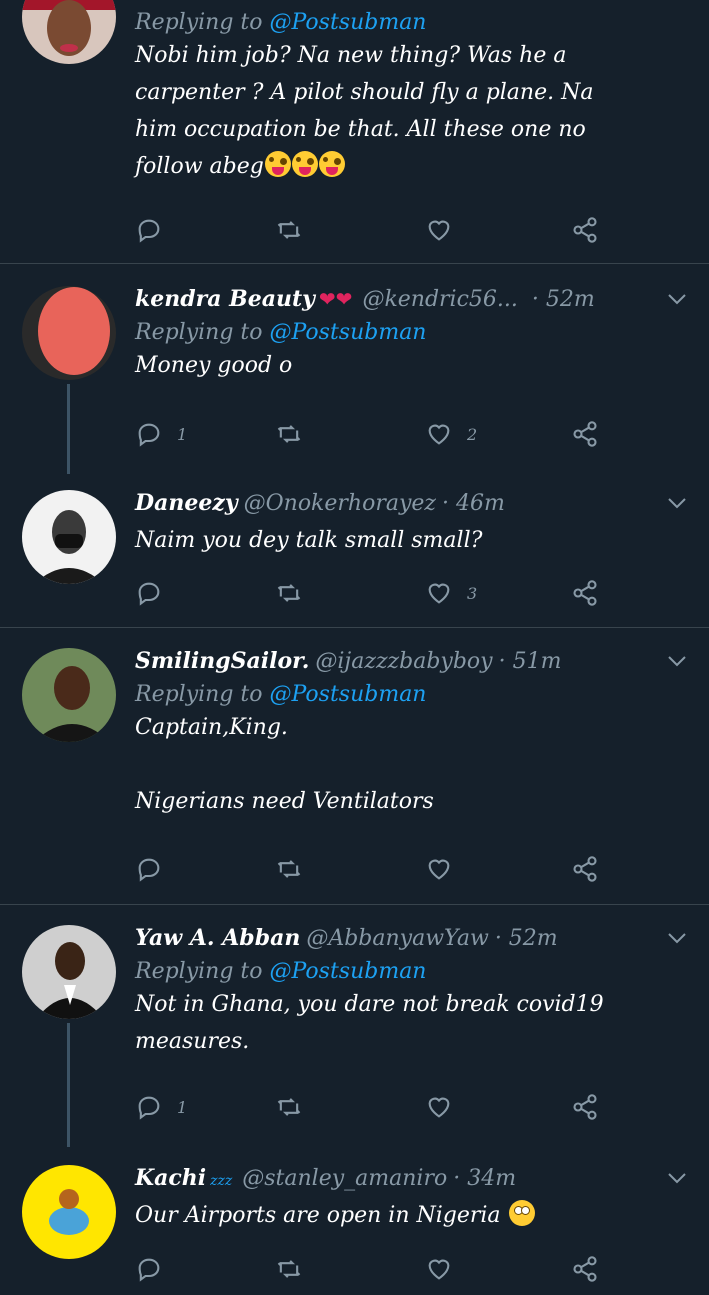  Describe the element at coordinates (222, 661) in the screenshot. I see `display-name: SmilingSailor.` at that location.